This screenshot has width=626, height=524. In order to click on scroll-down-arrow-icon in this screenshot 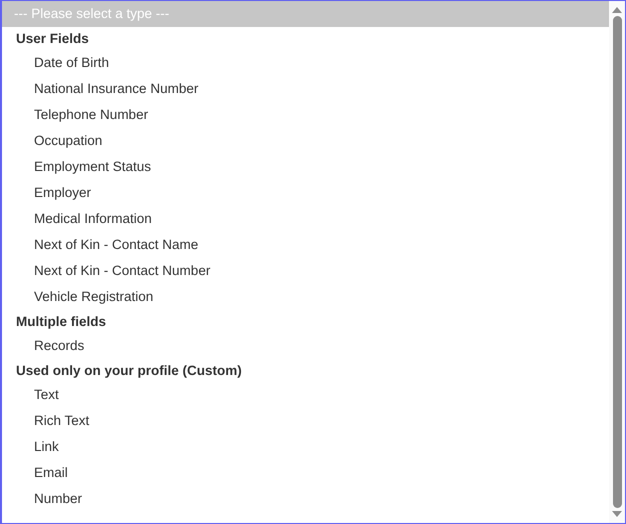, I will do `click(617, 514)`.